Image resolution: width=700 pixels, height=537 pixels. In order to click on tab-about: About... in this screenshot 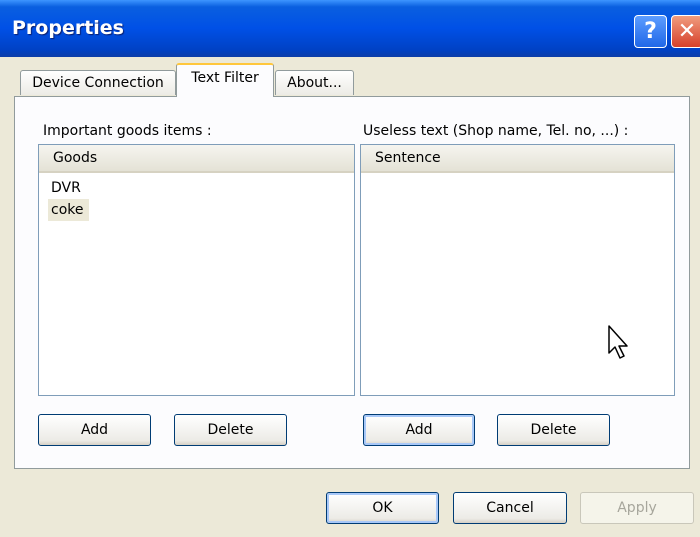, I will do `click(314, 82)`.